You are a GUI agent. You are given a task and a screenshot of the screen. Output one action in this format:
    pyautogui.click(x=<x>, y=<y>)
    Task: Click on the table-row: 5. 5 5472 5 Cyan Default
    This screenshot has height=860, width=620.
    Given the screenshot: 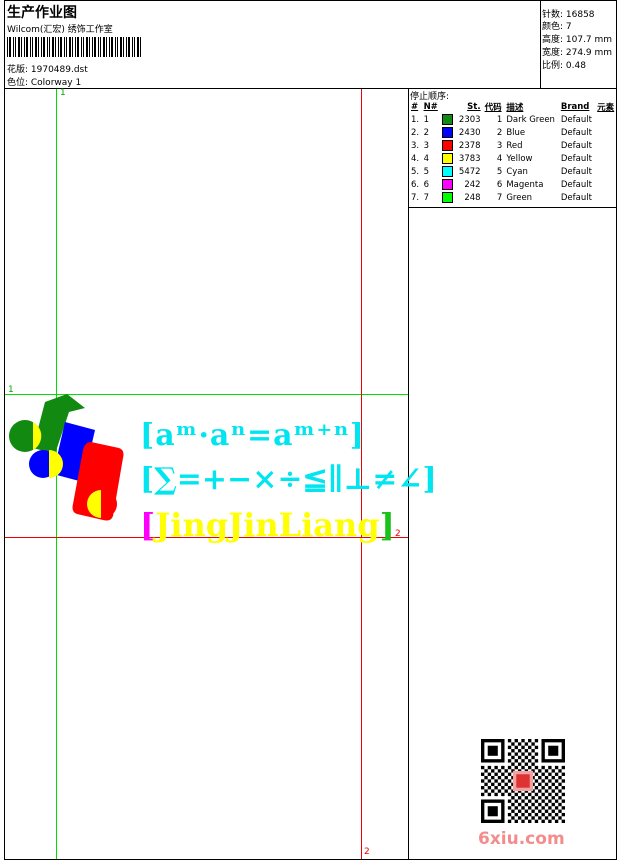 What is the action you would take?
    pyautogui.click(x=513, y=171)
    